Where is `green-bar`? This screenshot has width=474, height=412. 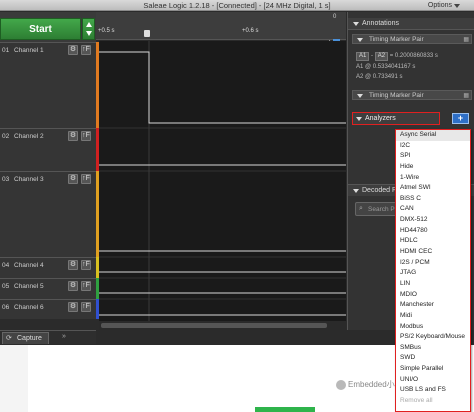 green-bar is located at coordinates (285, 409).